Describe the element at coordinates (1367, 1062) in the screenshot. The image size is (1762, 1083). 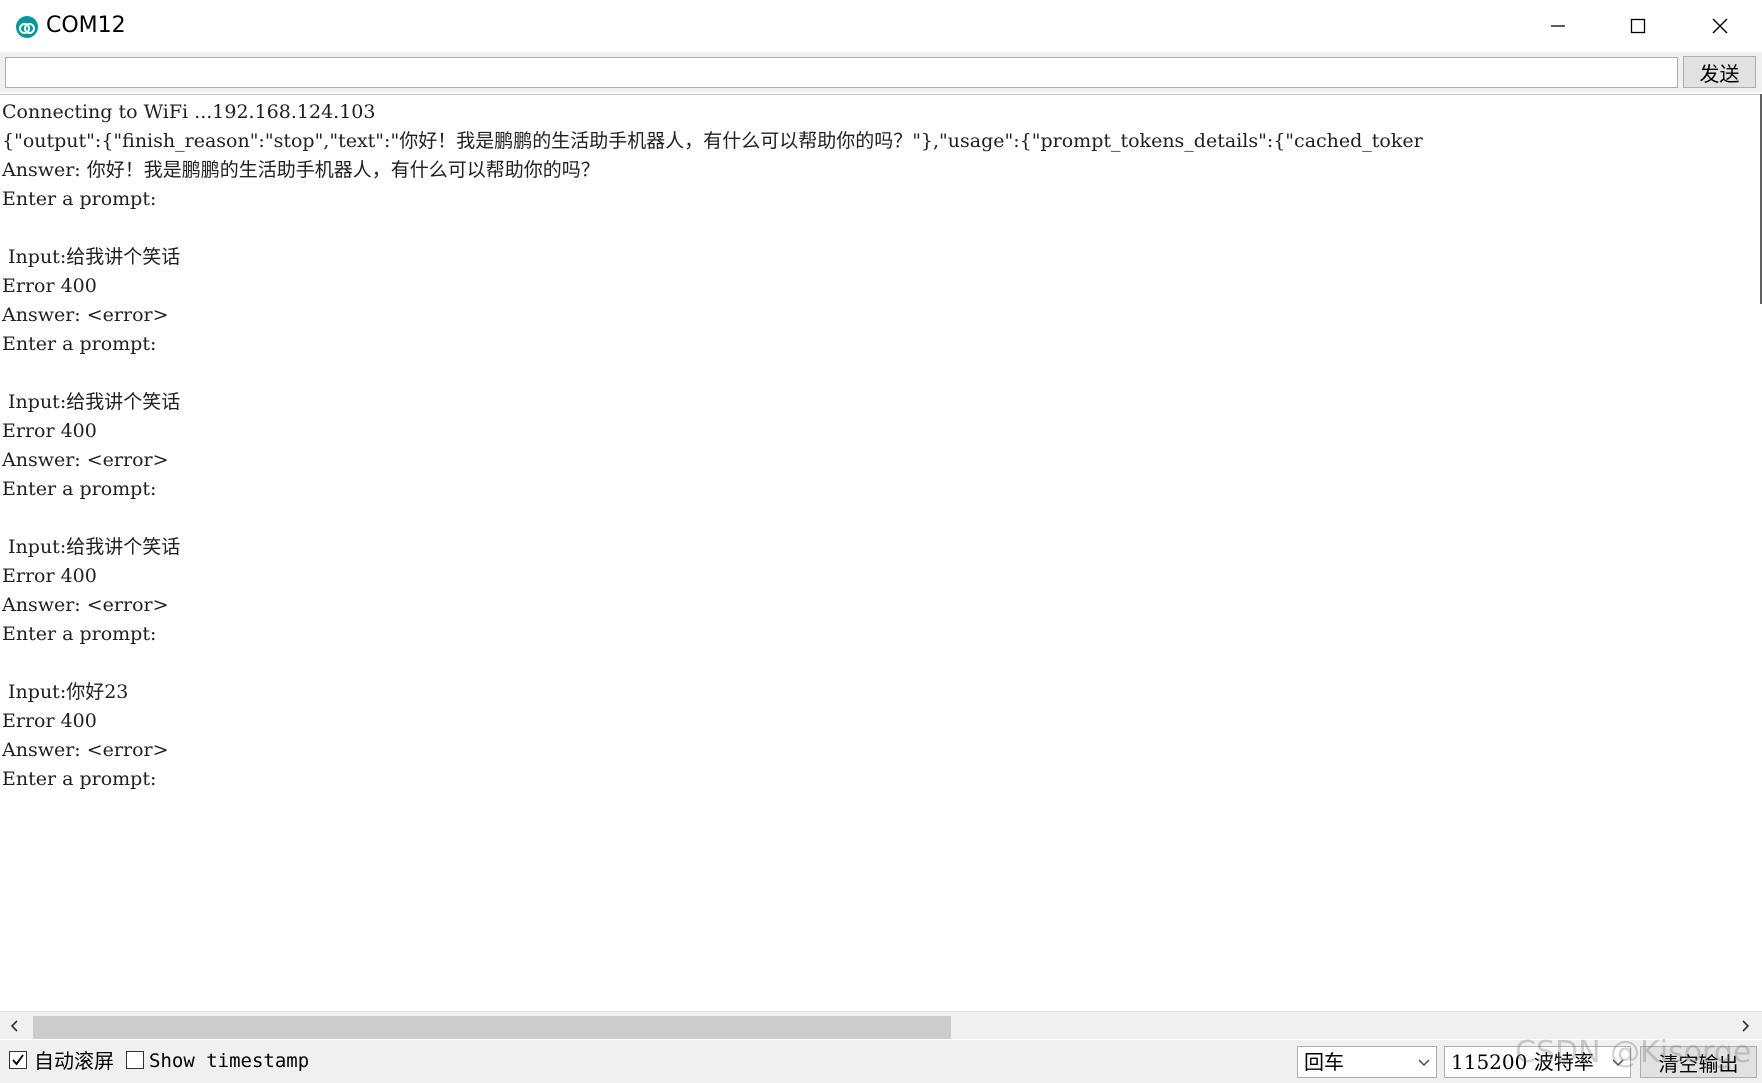
I see `line-ending-select: 回车` at that location.